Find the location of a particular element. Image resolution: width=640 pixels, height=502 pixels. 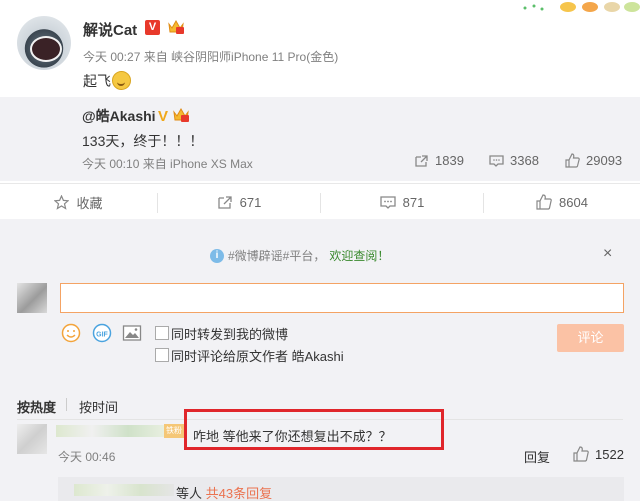

repost-forward-stat: 1839 is located at coordinates (439, 160).